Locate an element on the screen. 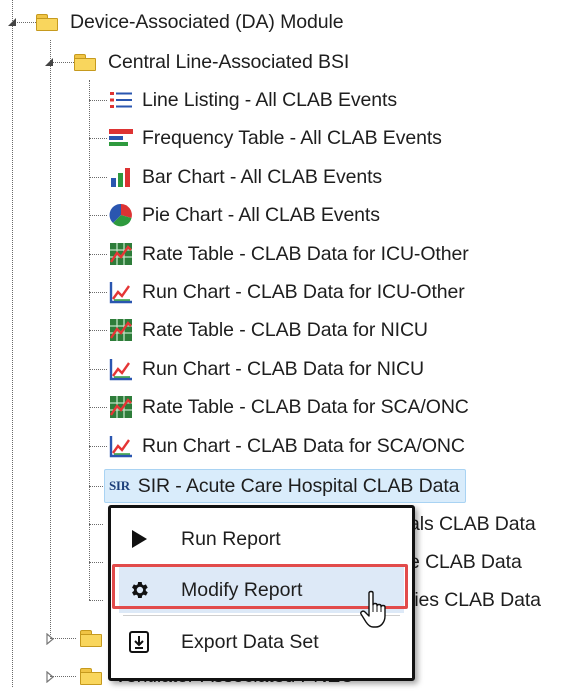 This screenshot has width=564, height=693. tree-label: SIR - Acute Care Hospital CLAB Data is located at coordinates (298, 485).